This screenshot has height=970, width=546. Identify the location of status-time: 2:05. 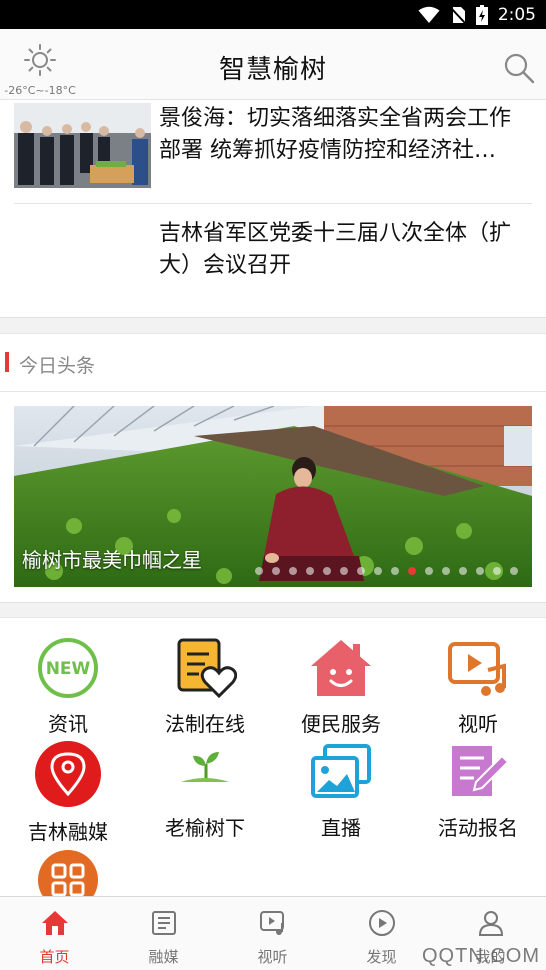
(516, 14).